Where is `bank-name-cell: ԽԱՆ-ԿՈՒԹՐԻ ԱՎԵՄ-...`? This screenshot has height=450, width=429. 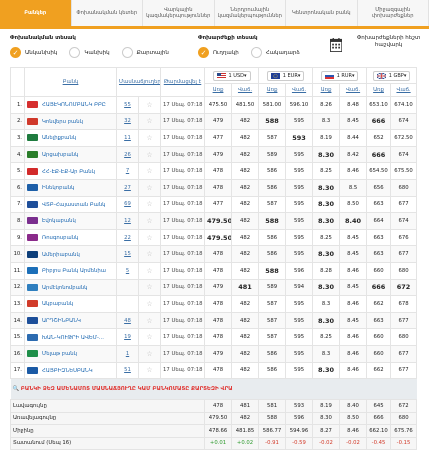 bank-name-cell: ԽԱՆ-ԿՈՒԹՐԻ ԱՎԵՄ-... is located at coordinates (70, 337).